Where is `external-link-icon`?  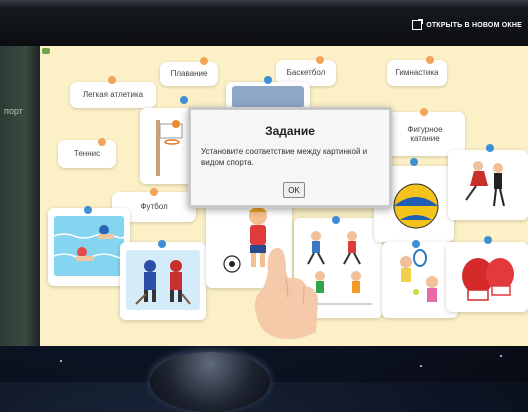
external-link-icon is located at coordinates (418, 24).